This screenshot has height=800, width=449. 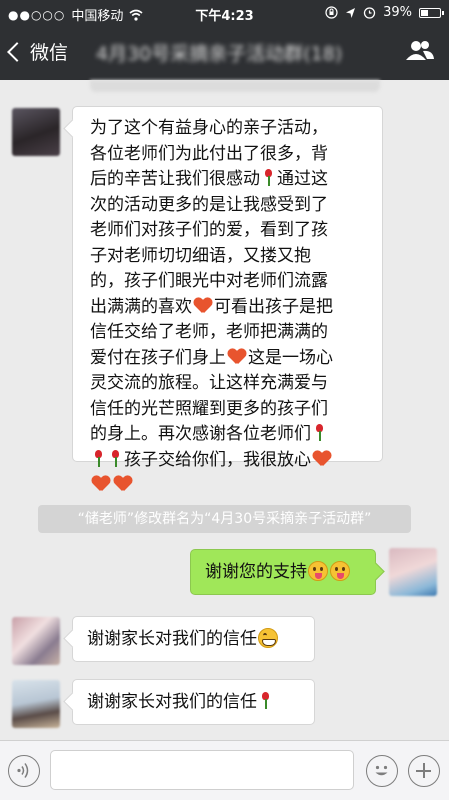 I want to click on message-input, so click(x=202, y=770).